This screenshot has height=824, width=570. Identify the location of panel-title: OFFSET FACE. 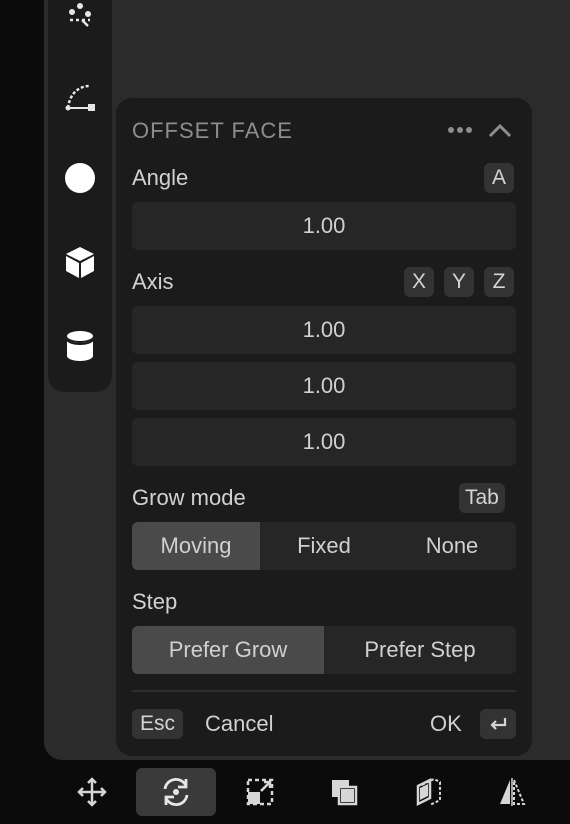
(212, 130).